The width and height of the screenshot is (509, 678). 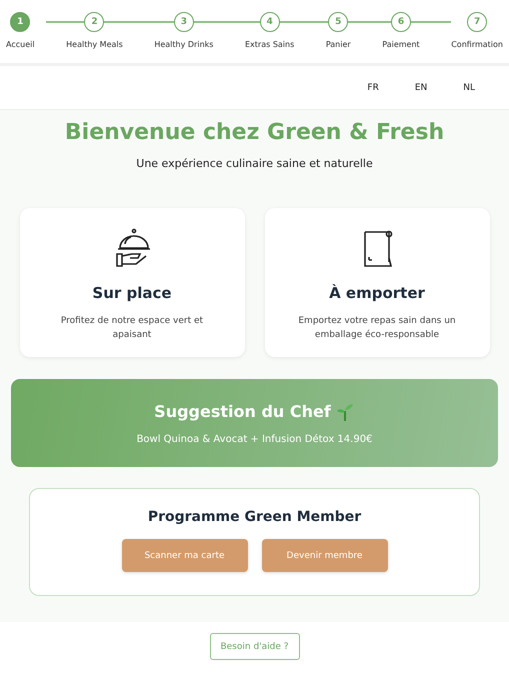 What do you see at coordinates (132, 293) in the screenshot?
I see `card-title: Sur place` at bounding box center [132, 293].